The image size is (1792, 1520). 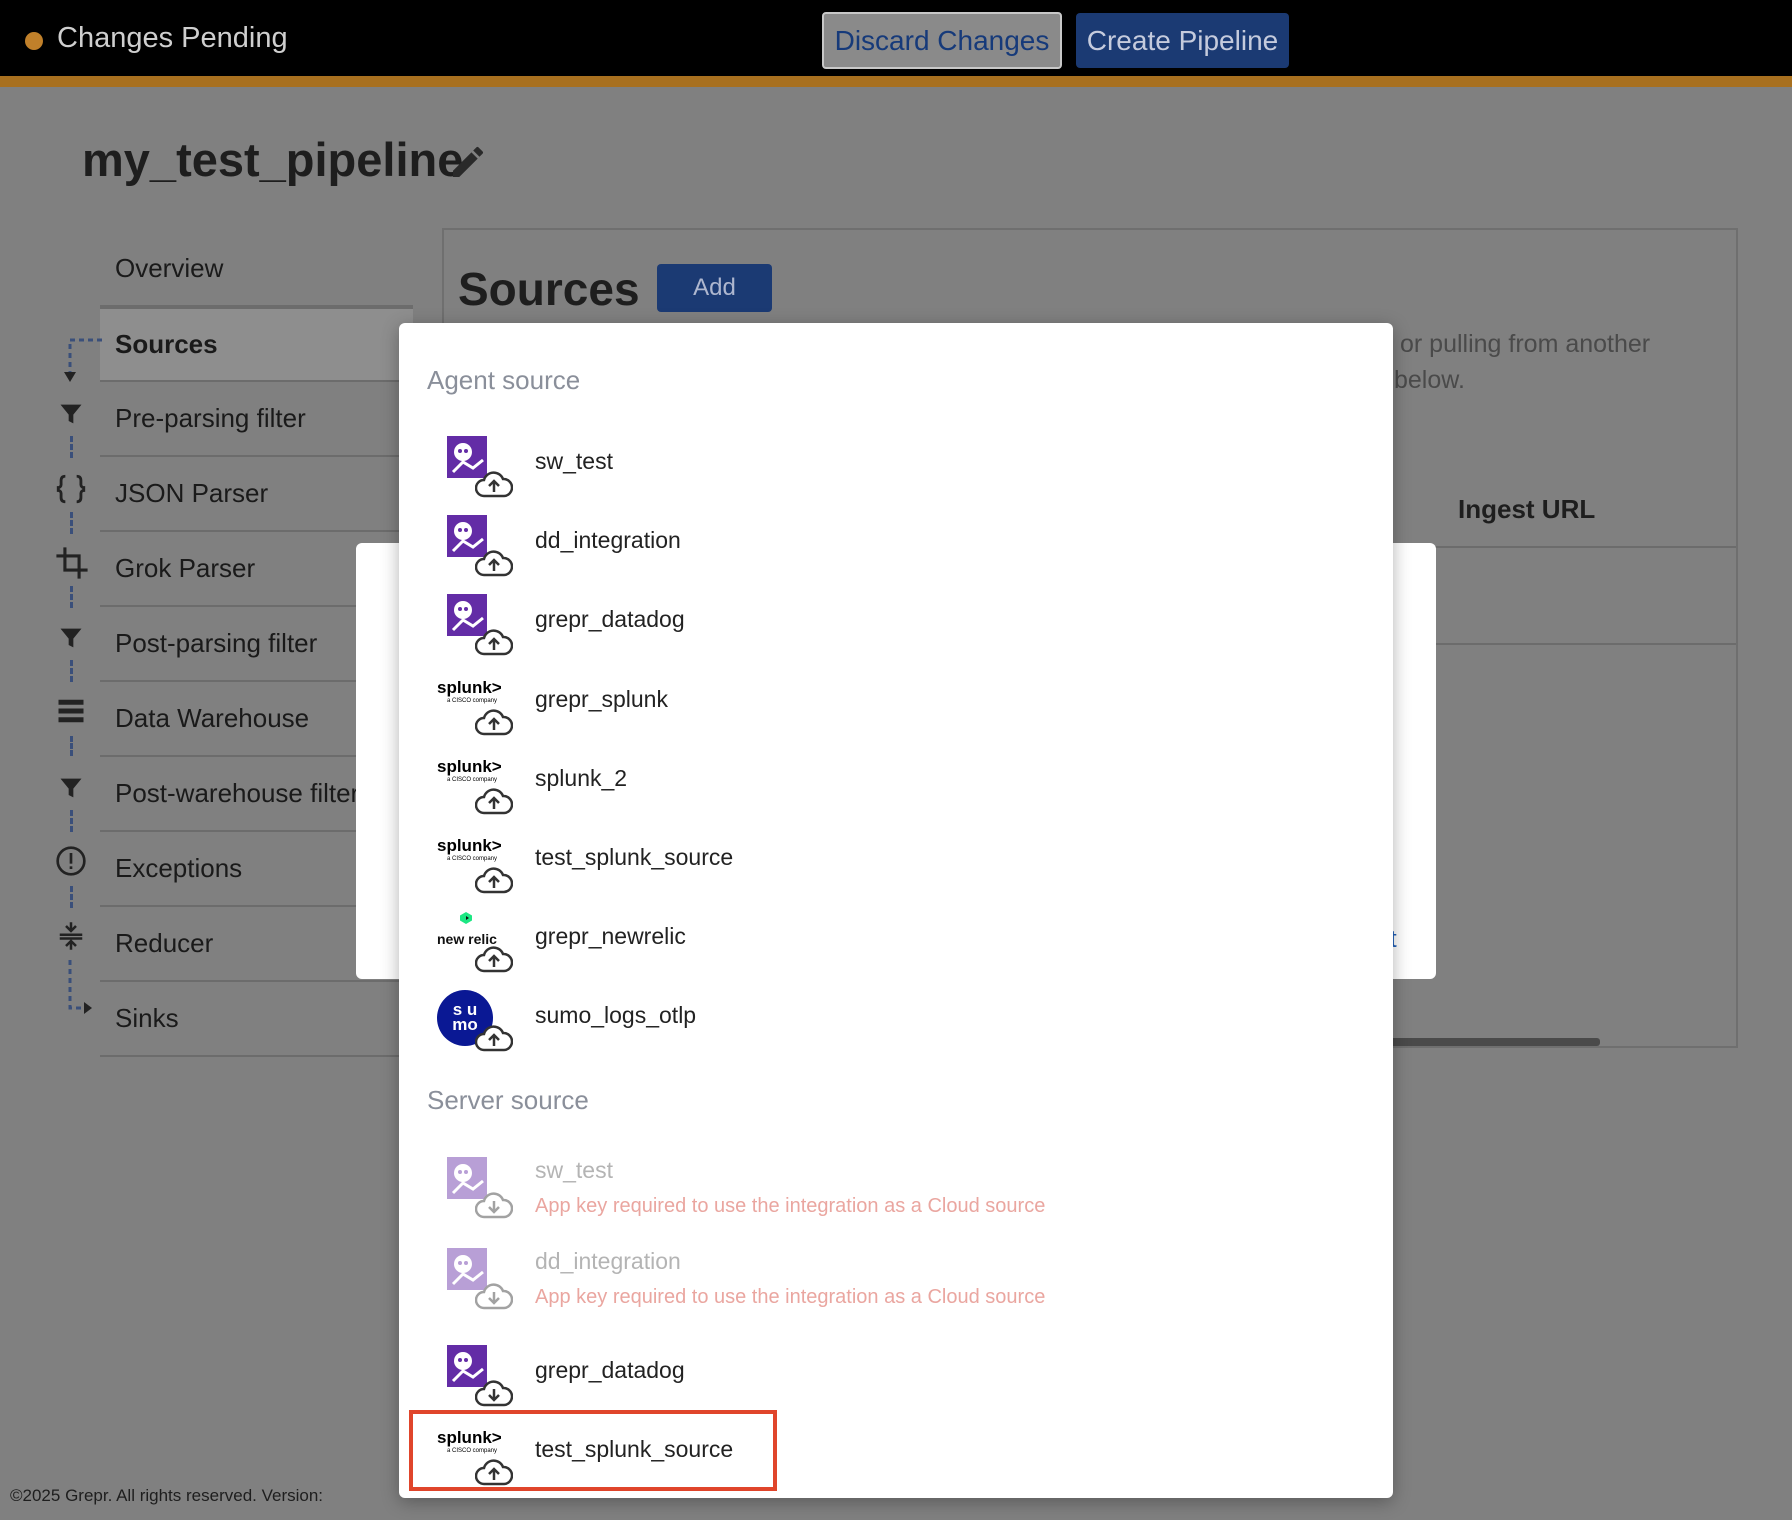 What do you see at coordinates (549, 289) in the screenshot?
I see `sources-heading: Sources` at bounding box center [549, 289].